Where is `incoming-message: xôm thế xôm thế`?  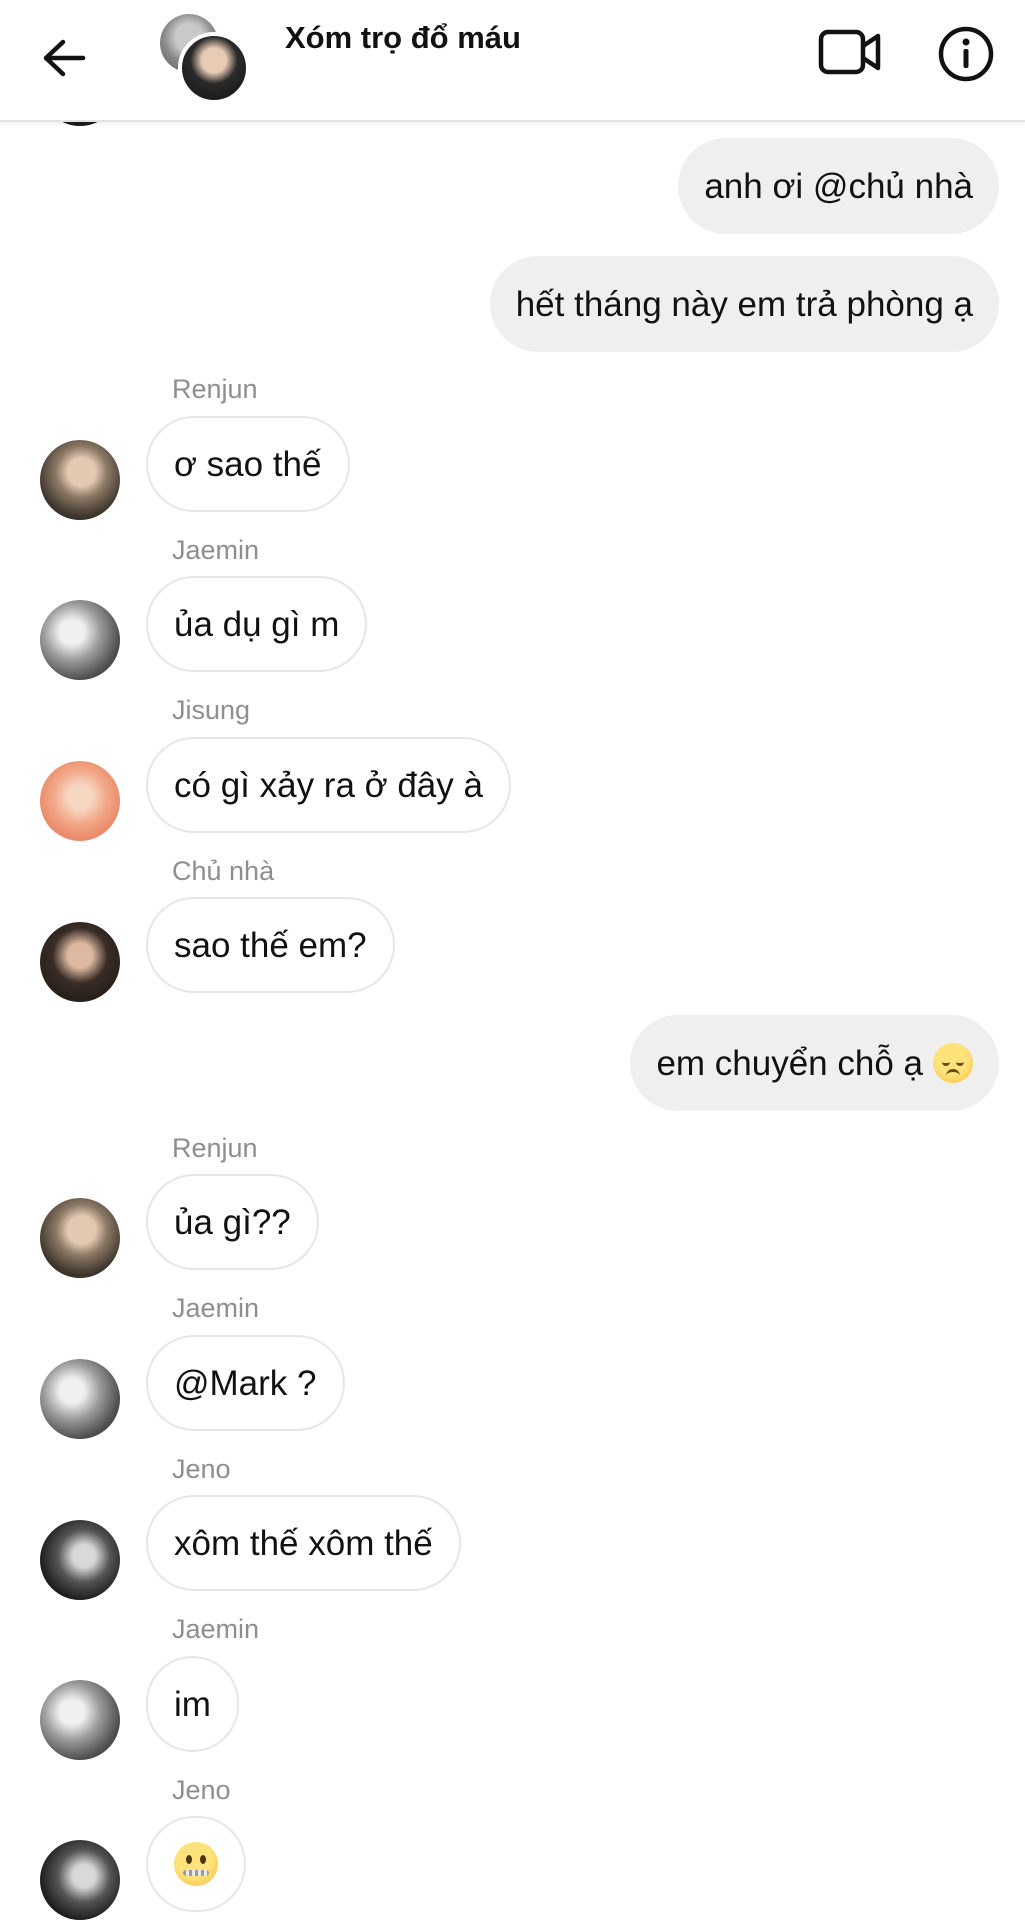
incoming-message: xôm thế xôm thế is located at coordinates (303, 1543).